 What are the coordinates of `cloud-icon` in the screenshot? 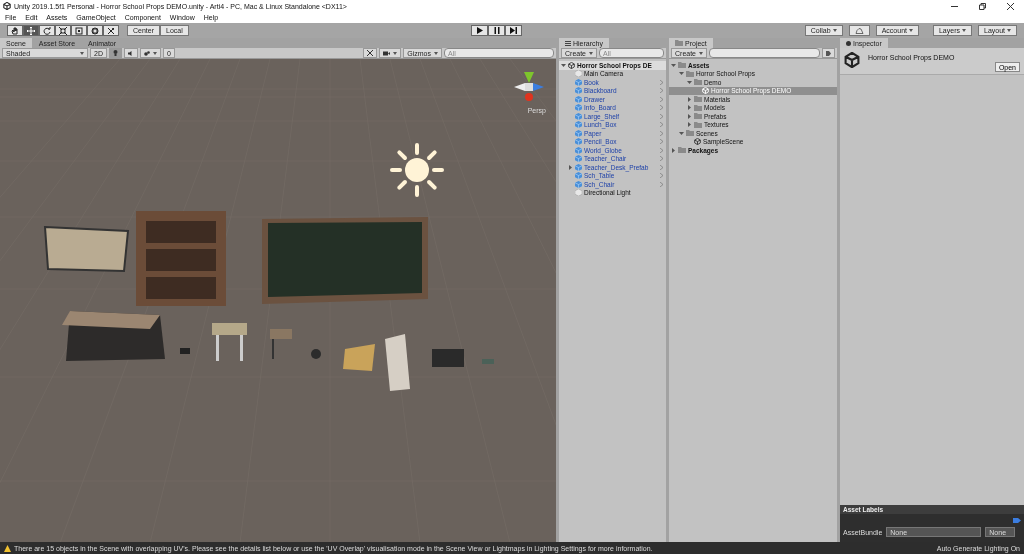 It's located at (859, 30).